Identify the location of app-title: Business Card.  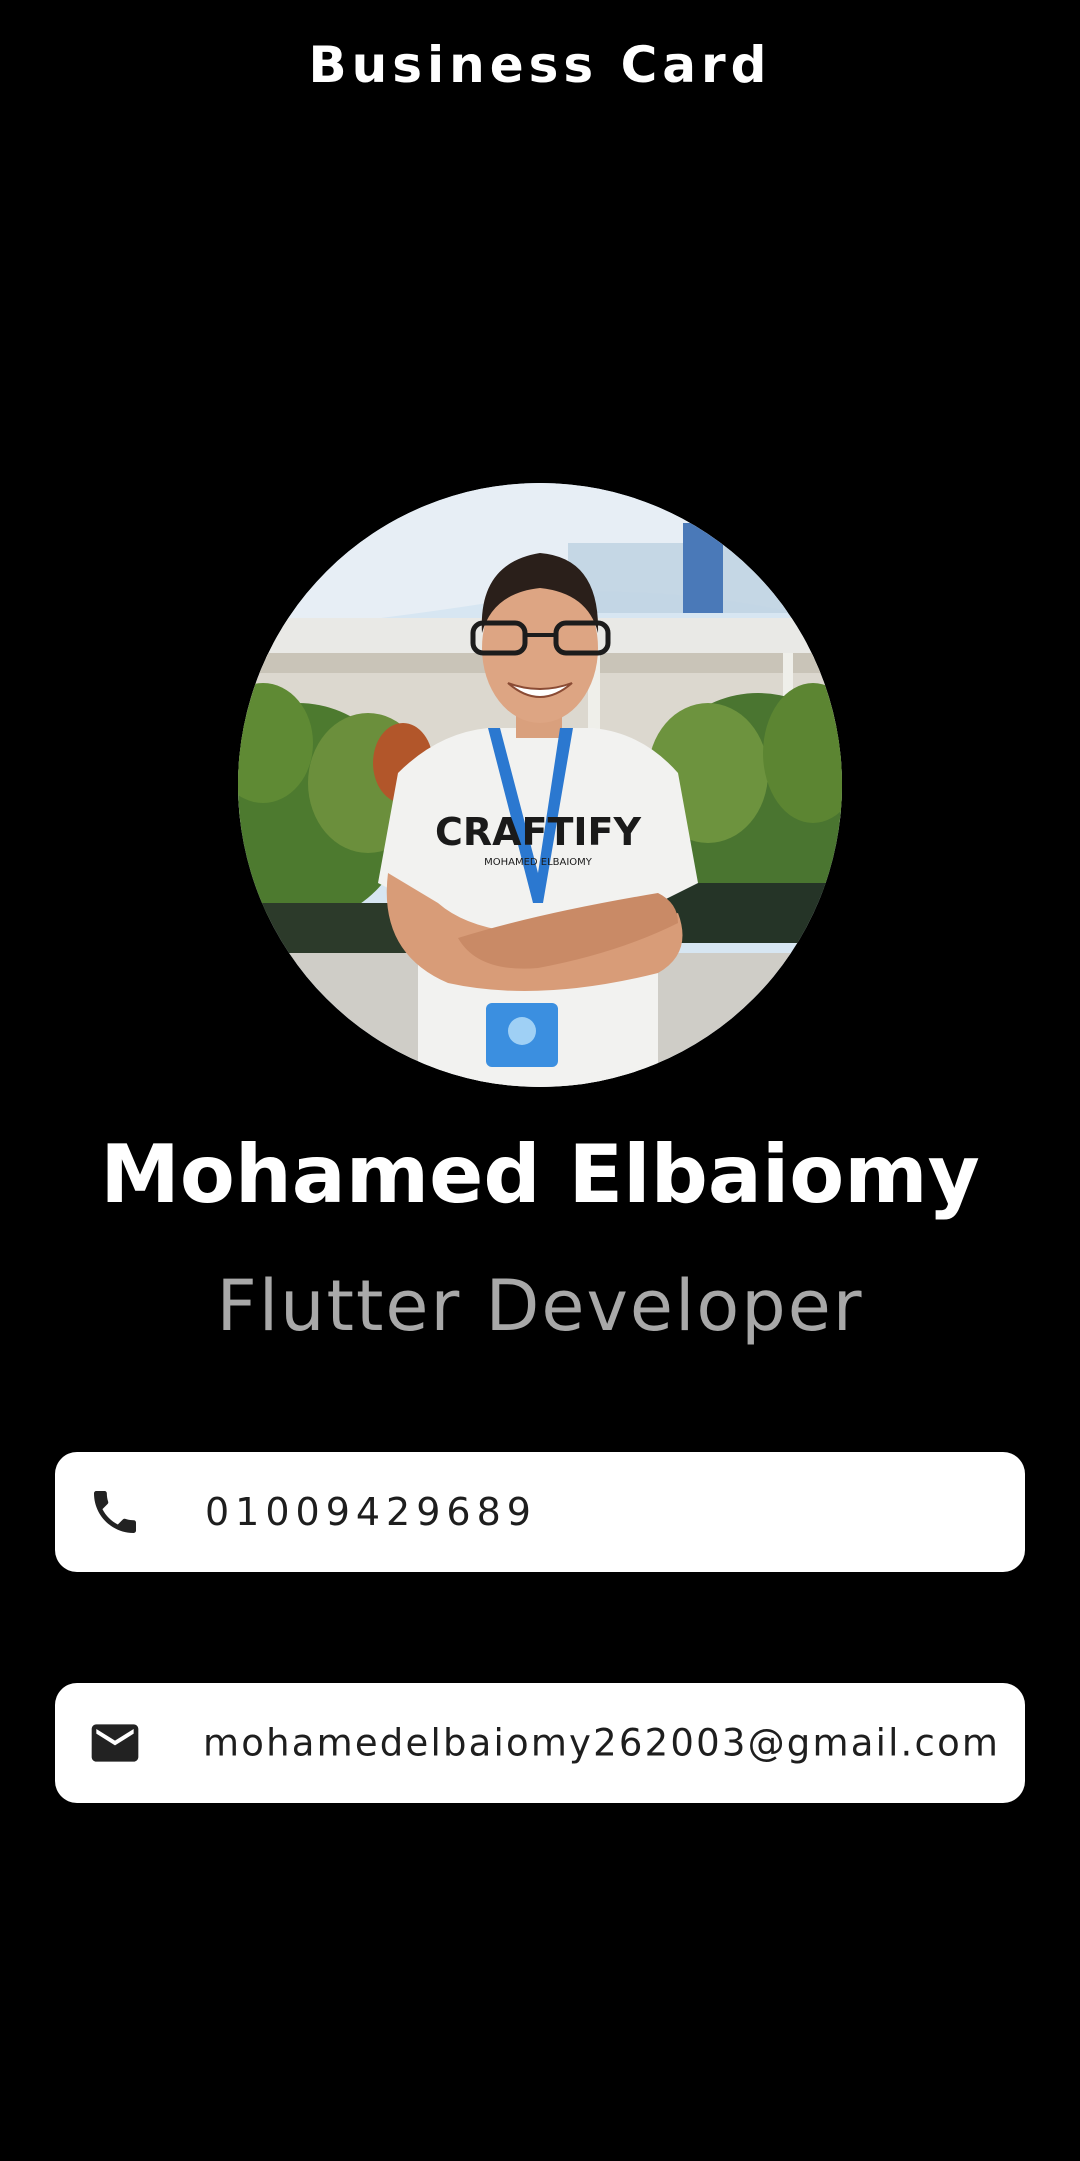
(540, 65).